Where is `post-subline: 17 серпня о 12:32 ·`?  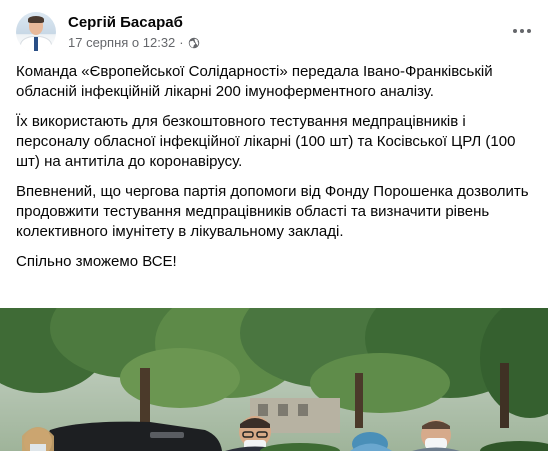
post-subline: 17 серпня о 12:32 · is located at coordinates (134, 42).